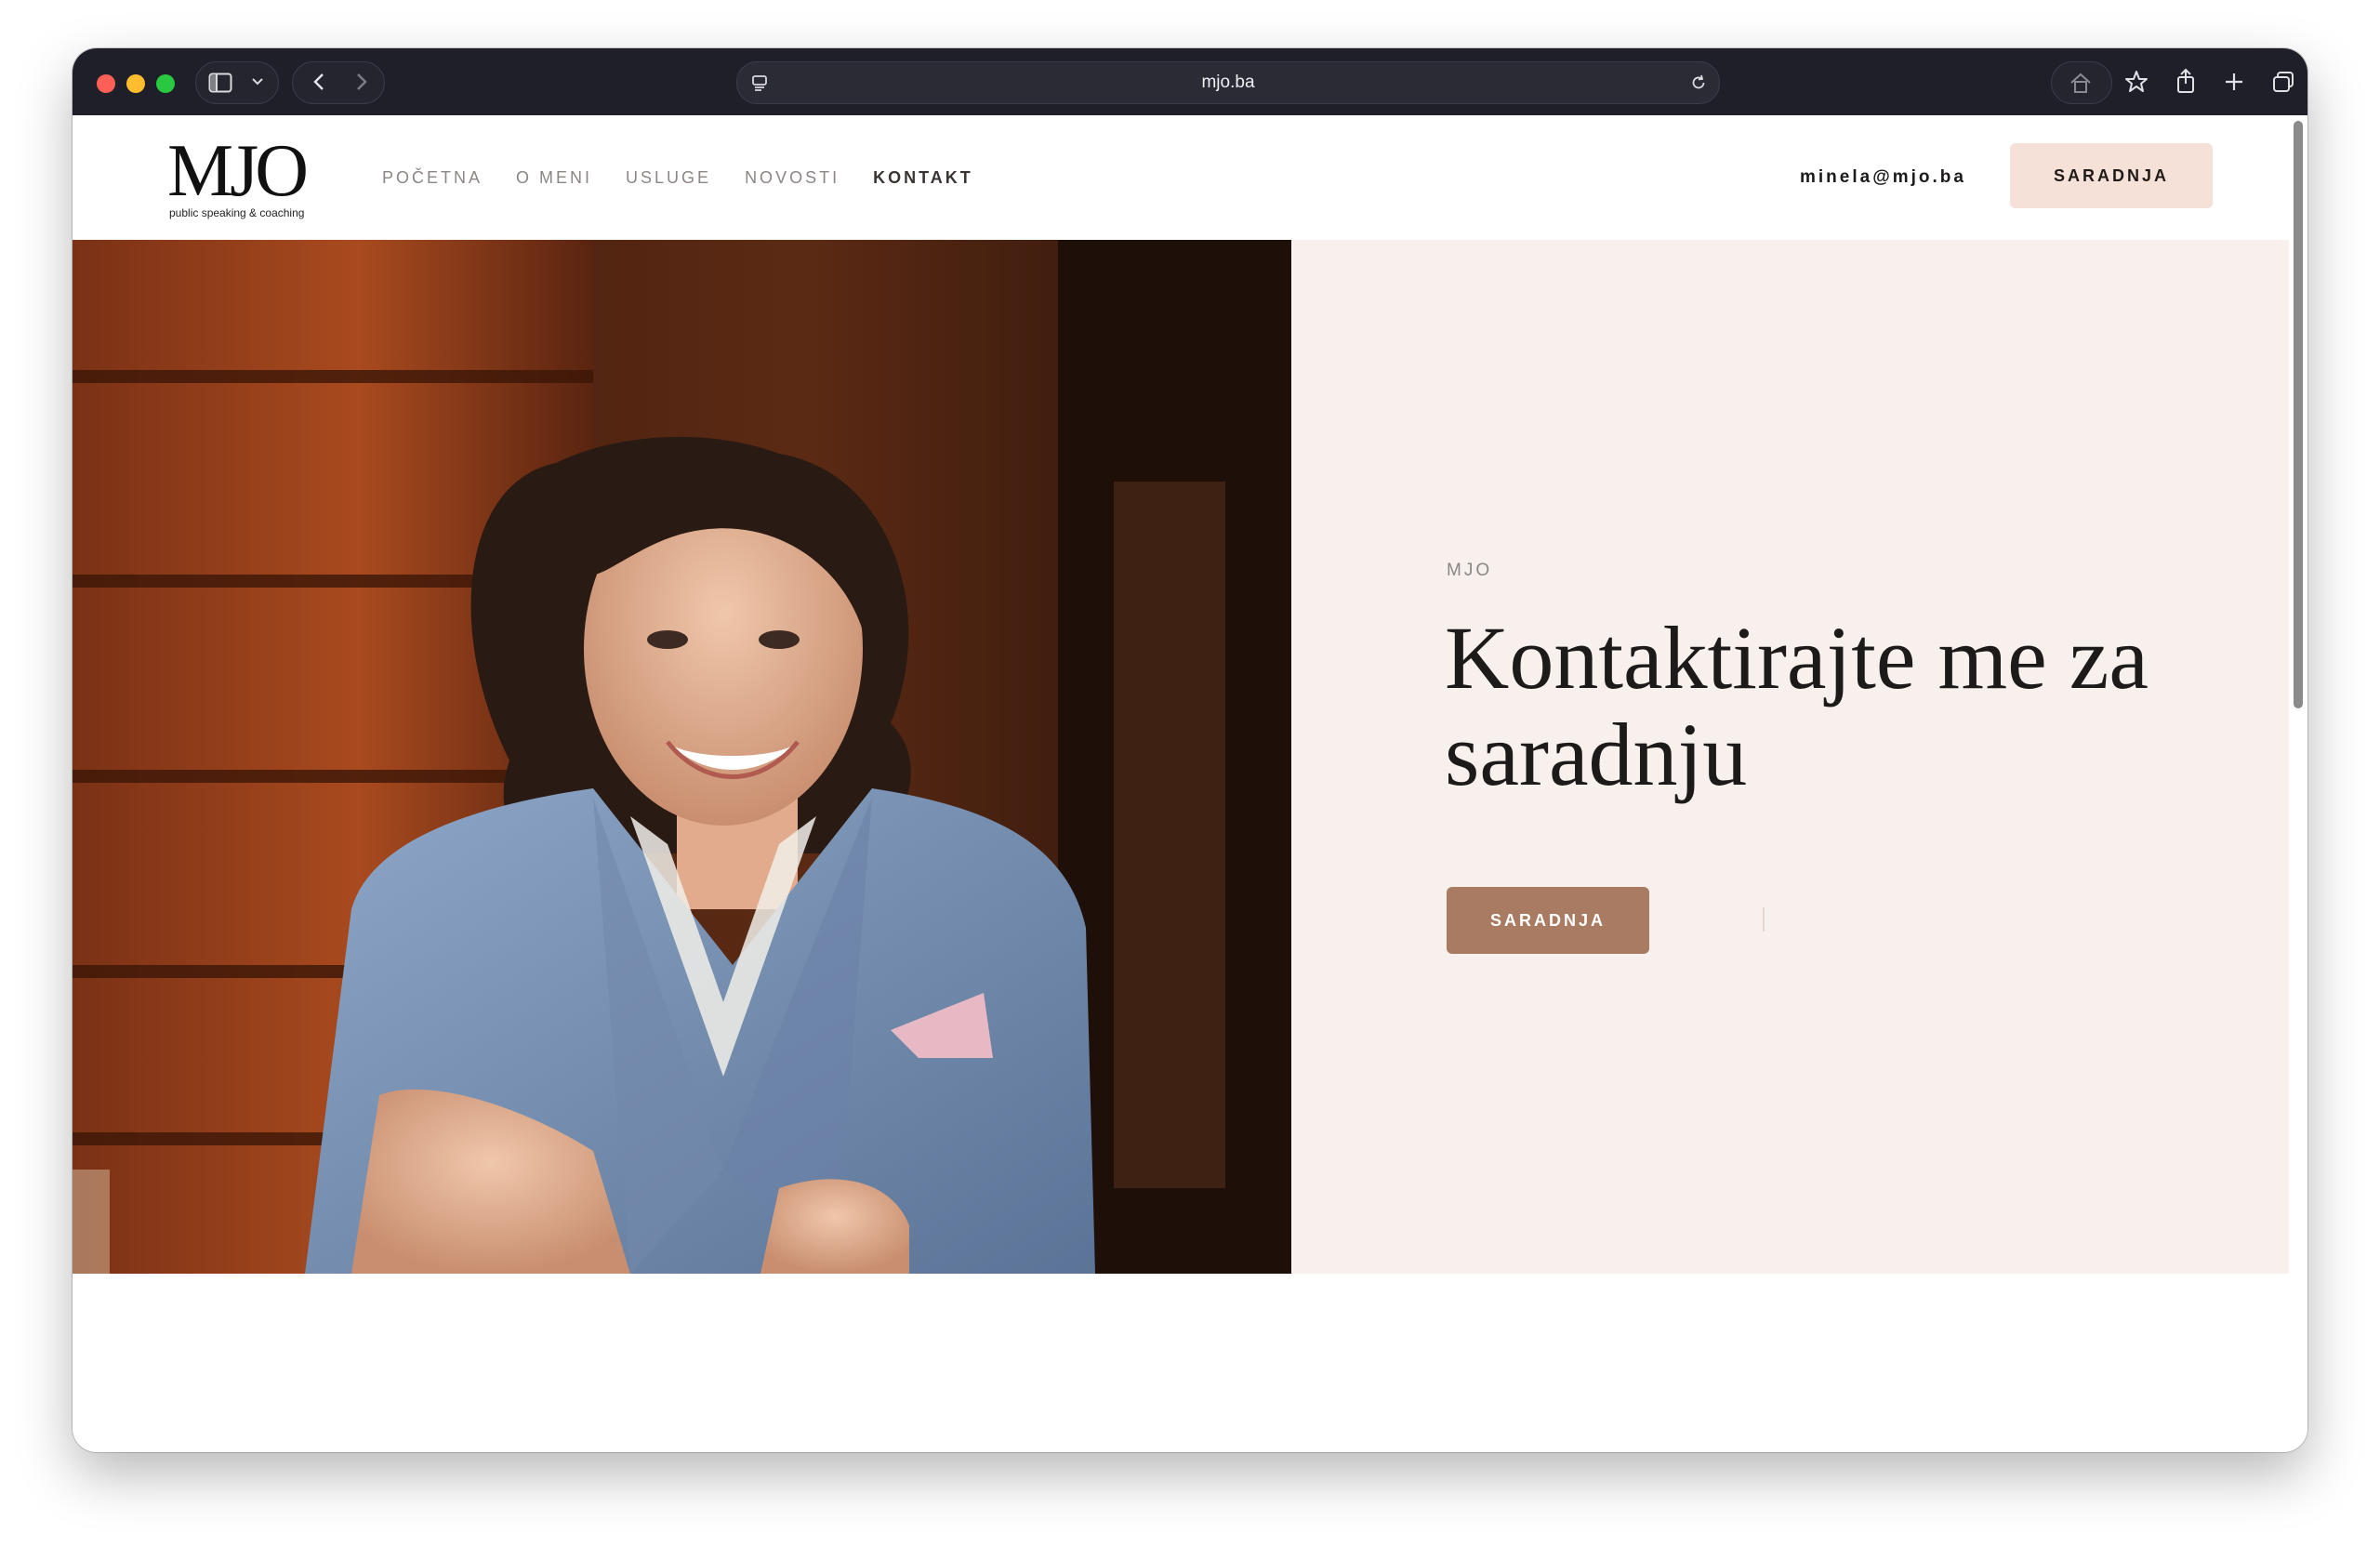 The image size is (2380, 1547). I want to click on hero-saradnja-button: SARADNJA, so click(1548, 920).